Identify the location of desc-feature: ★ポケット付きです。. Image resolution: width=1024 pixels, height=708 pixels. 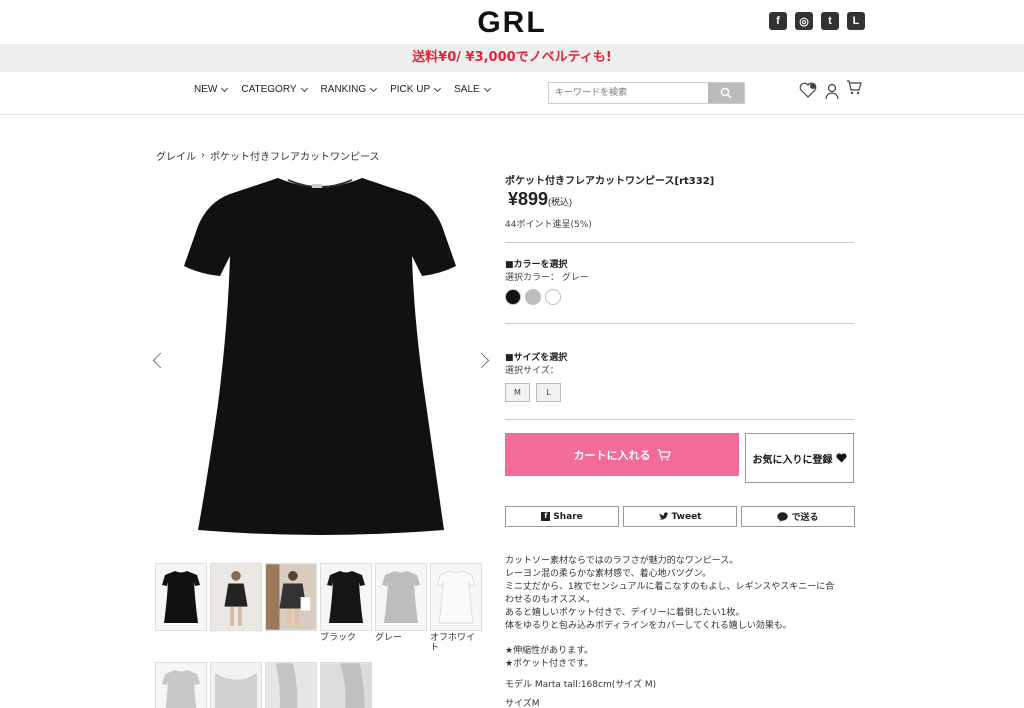
(549, 664).